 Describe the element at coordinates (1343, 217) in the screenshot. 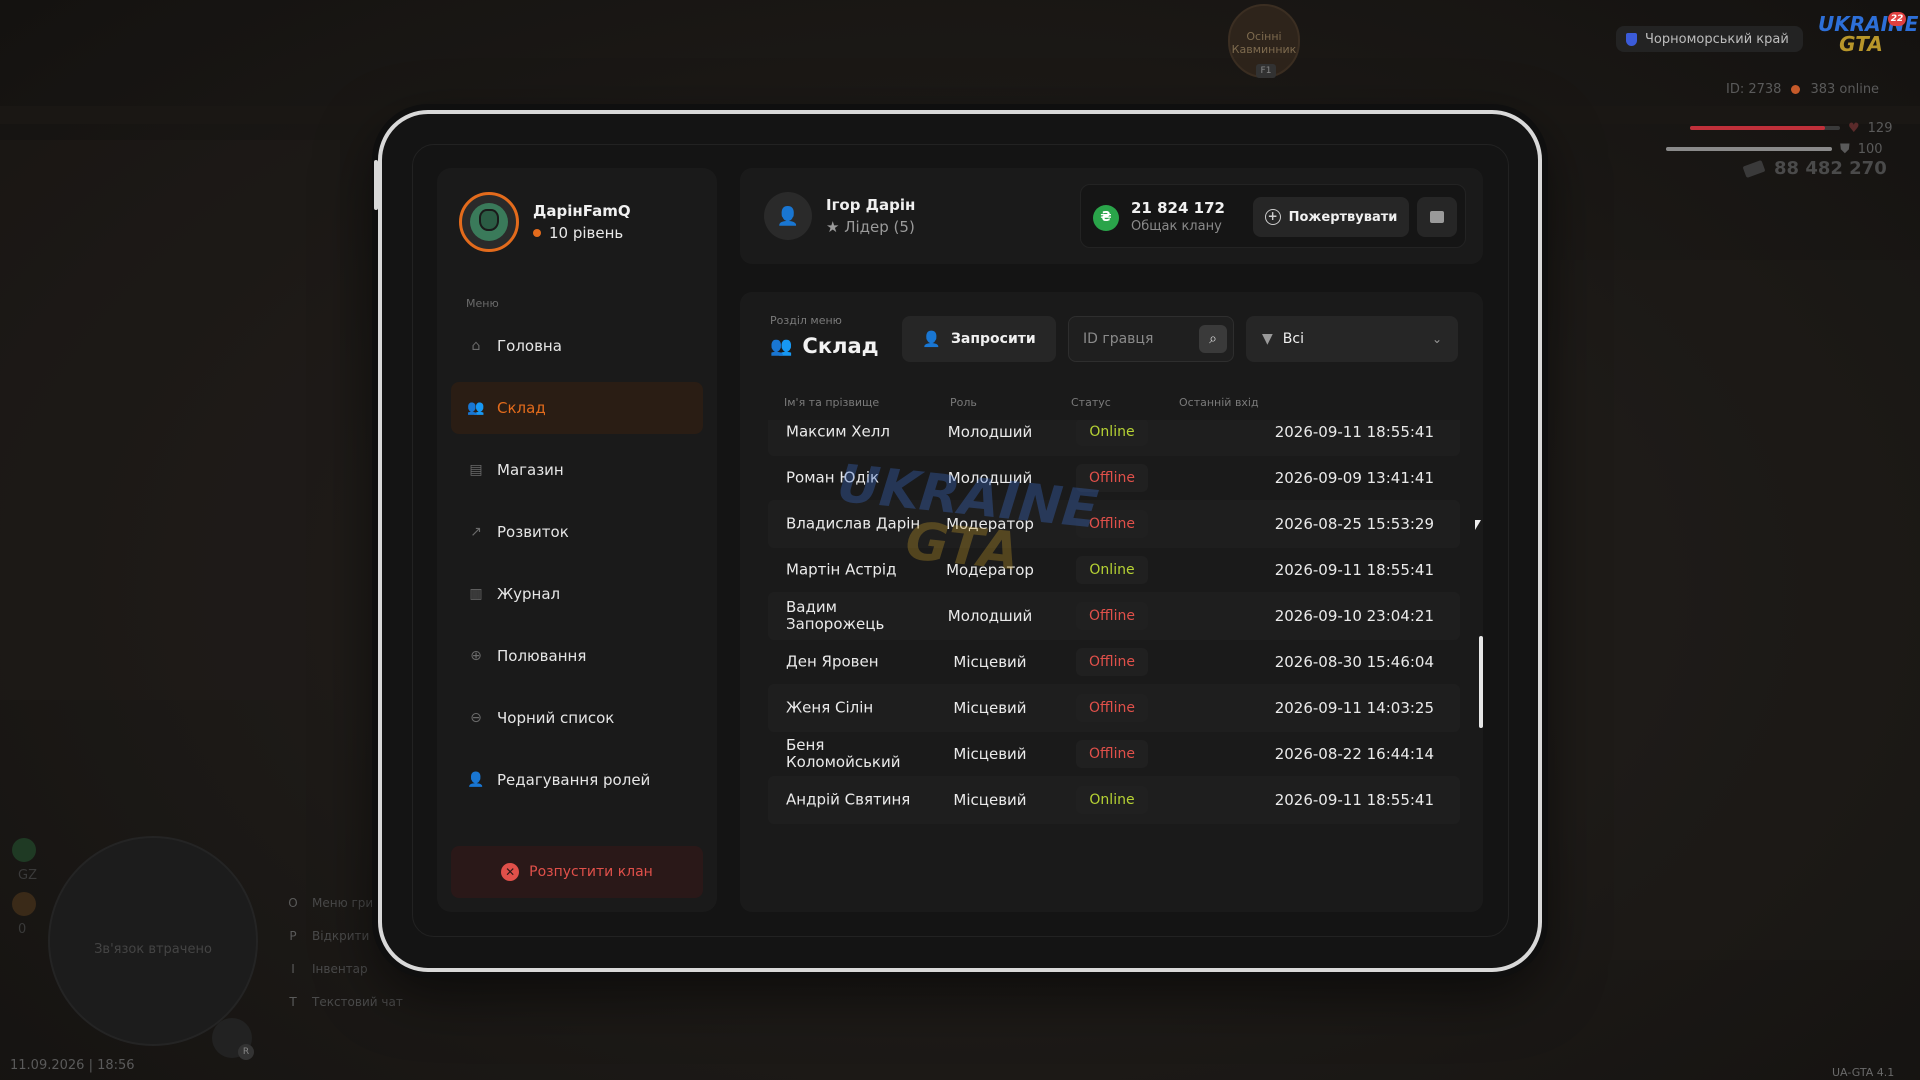

I see `donate-label: Пожертвувати` at that location.